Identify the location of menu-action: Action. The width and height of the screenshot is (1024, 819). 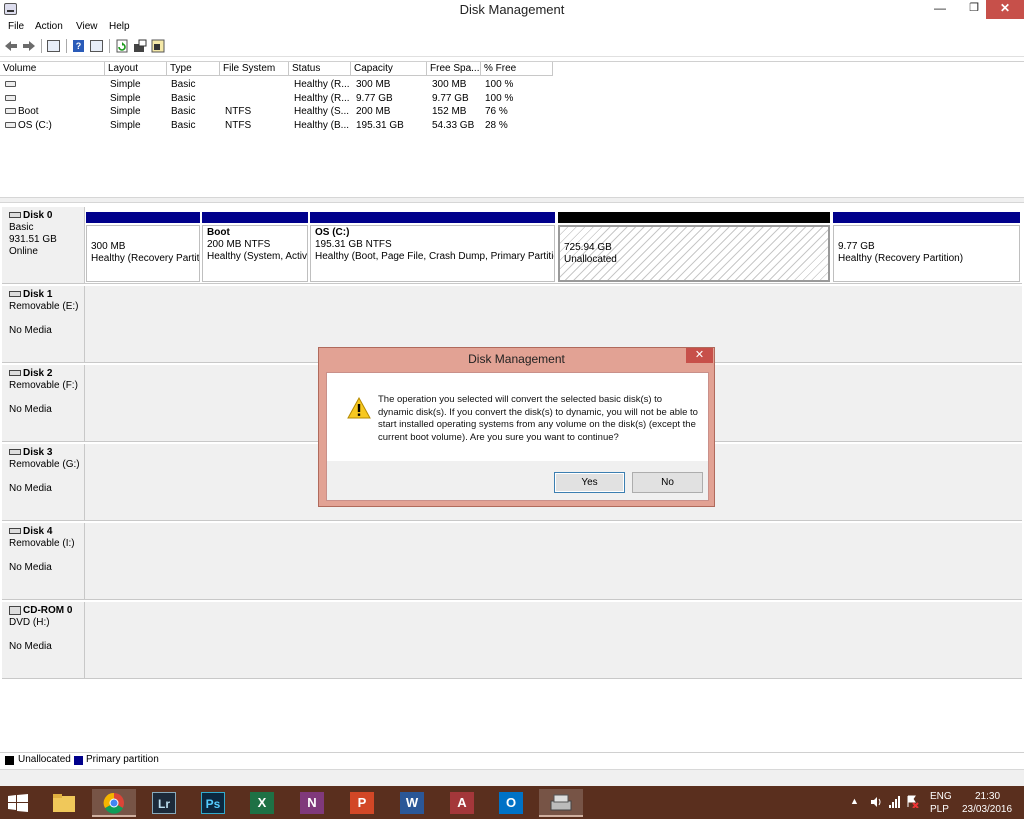
(49, 26).